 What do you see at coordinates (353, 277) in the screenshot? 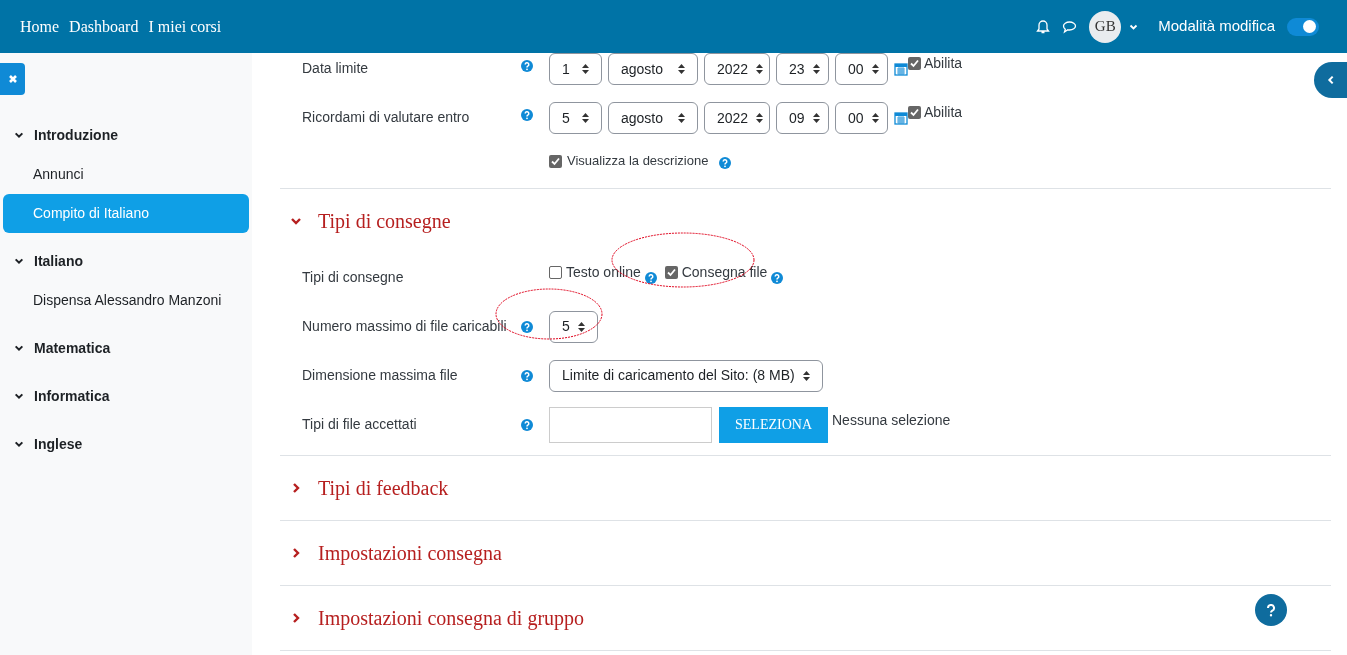
I see `field-label: Tipi di consegne` at bounding box center [353, 277].